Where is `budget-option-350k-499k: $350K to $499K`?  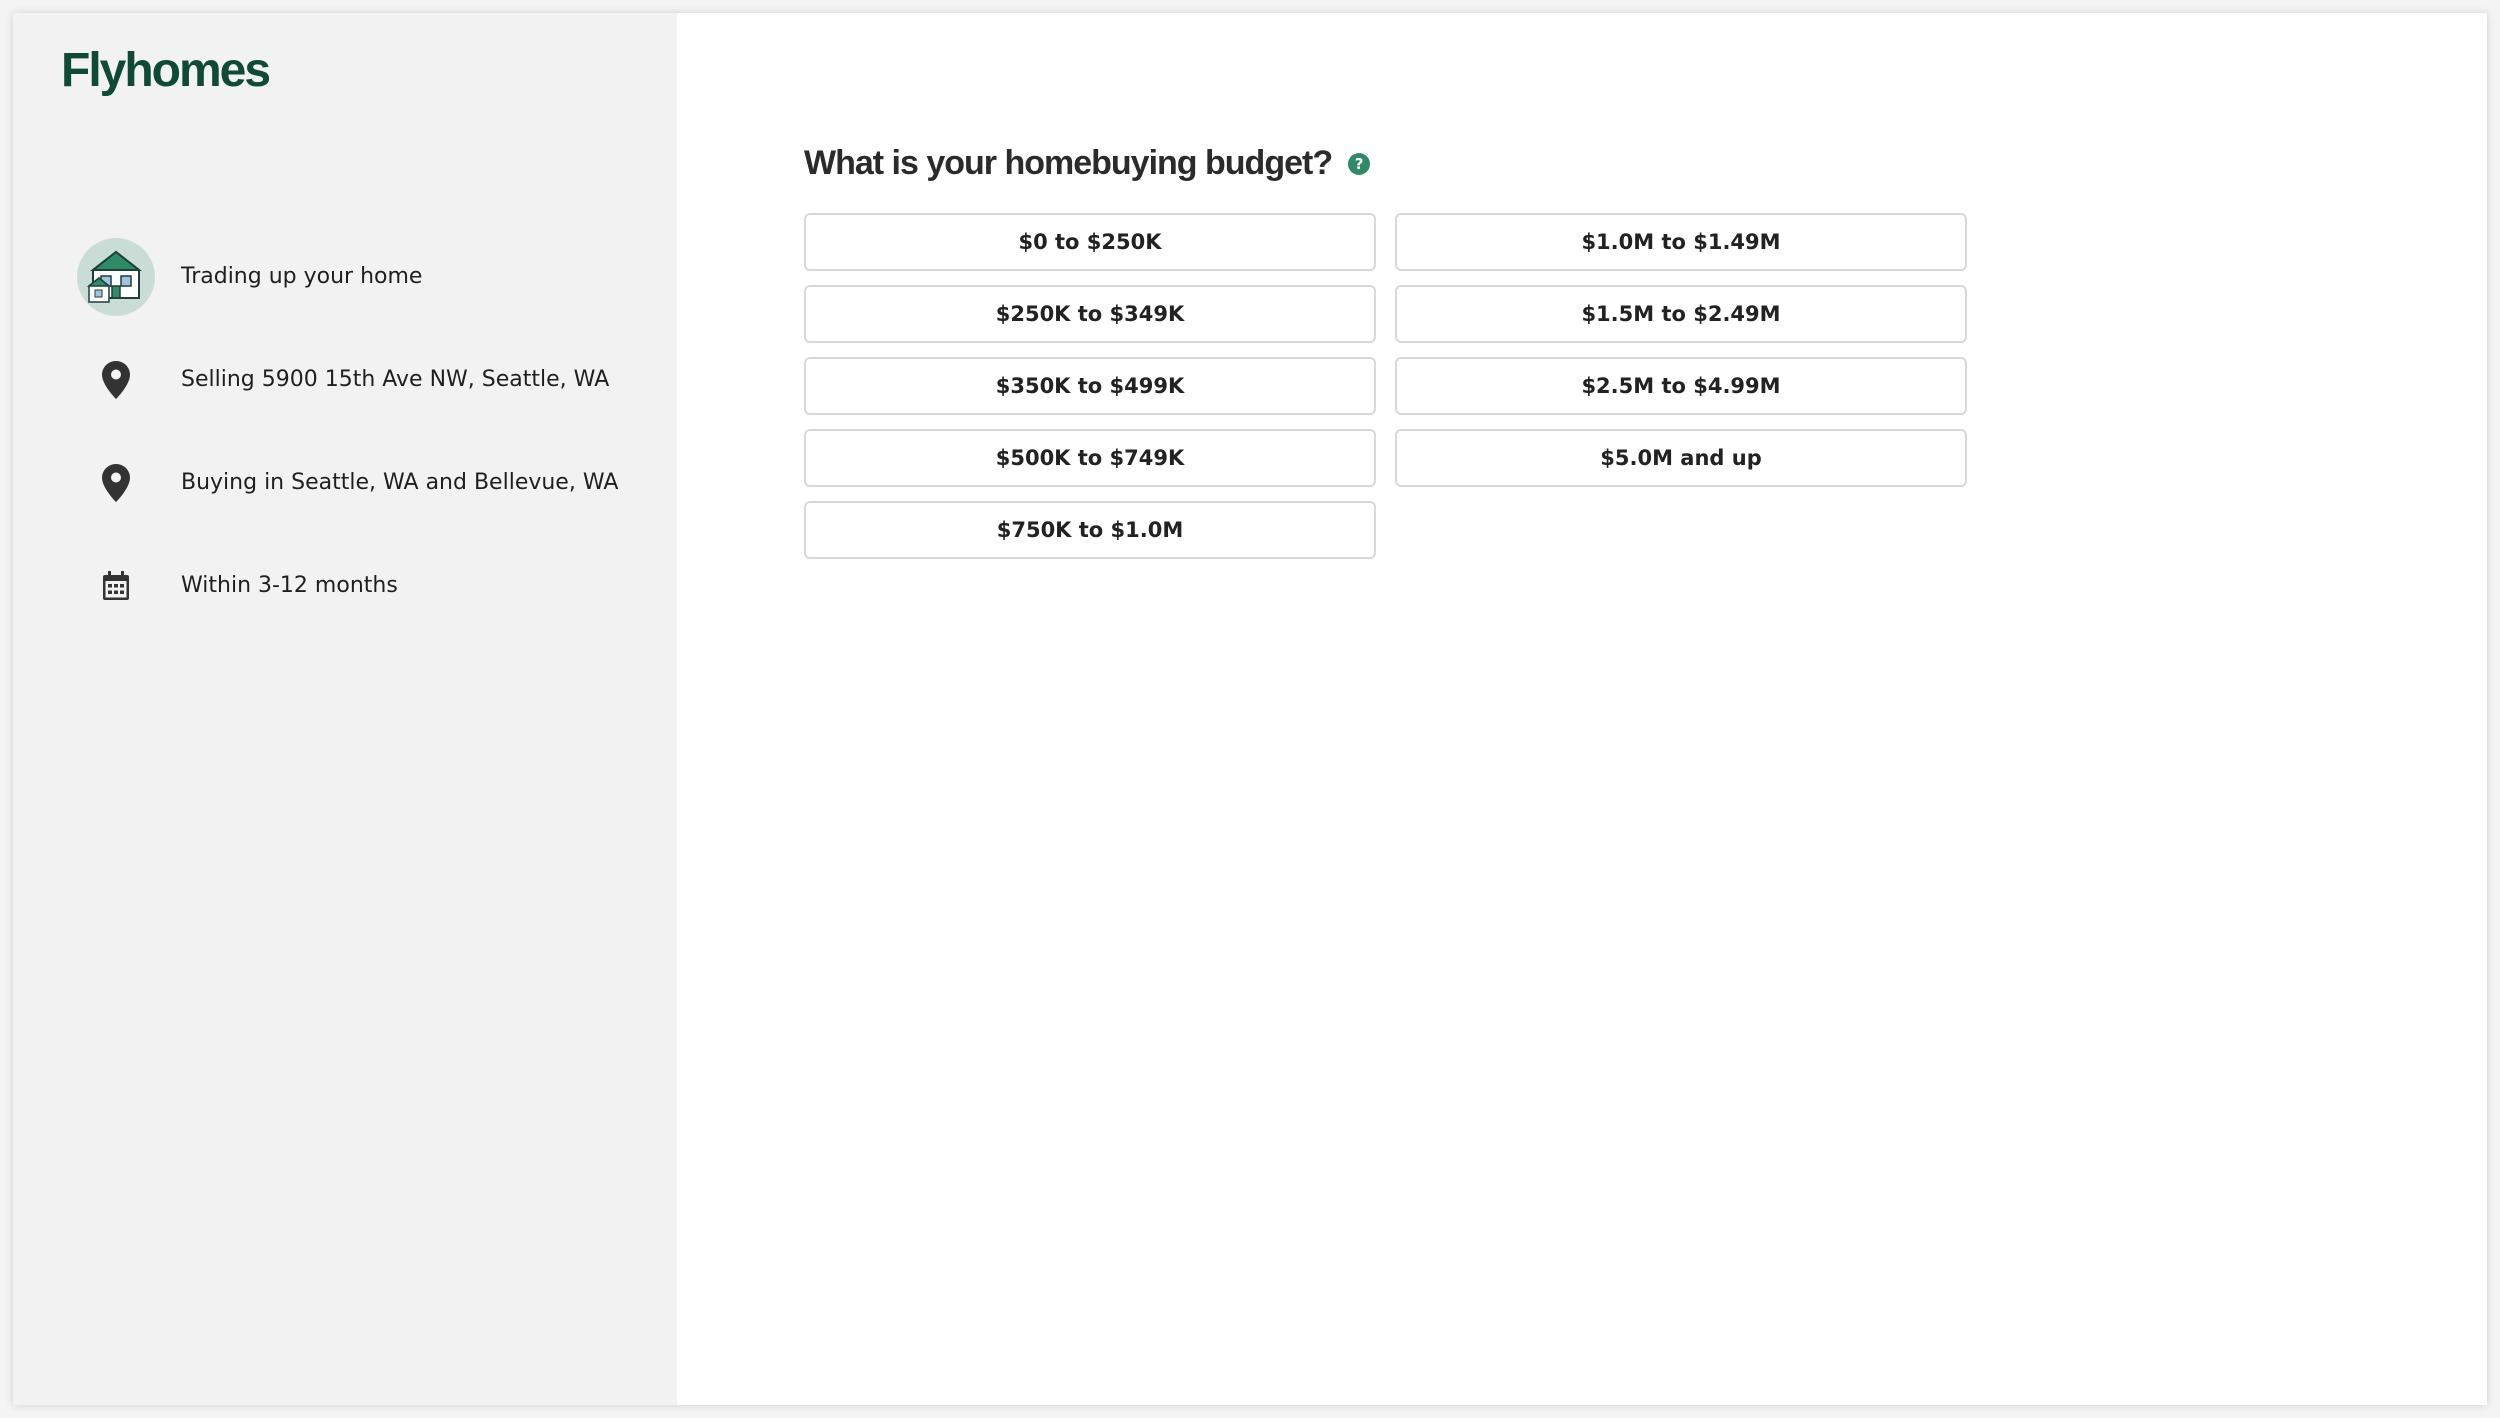
budget-option-350k-499k: $350K to $499K is located at coordinates (1090, 386).